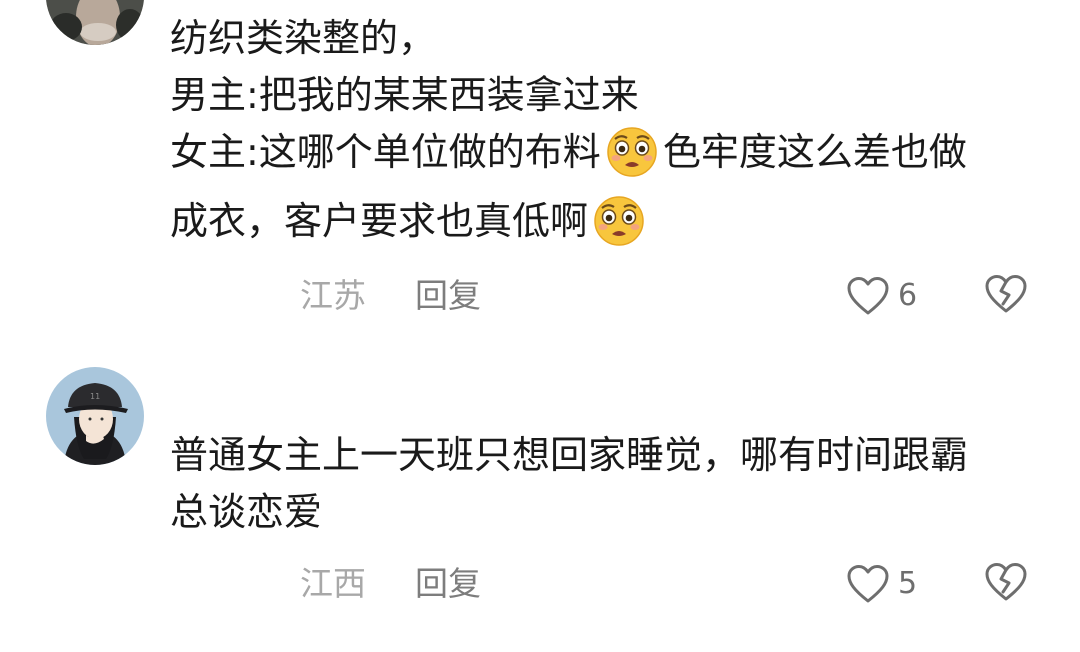  What do you see at coordinates (95, 22) in the screenshot?
I see `user-avatar-cat-icon` at bounding box center [95, 22].